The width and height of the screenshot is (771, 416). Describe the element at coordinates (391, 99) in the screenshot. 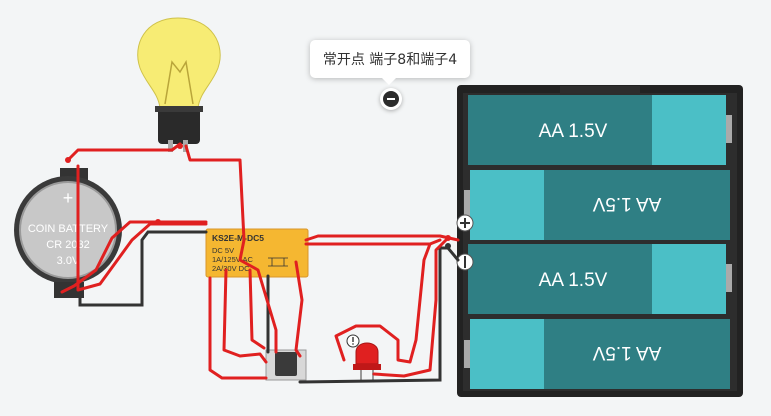

I see `minus-circle-icon` at that location.